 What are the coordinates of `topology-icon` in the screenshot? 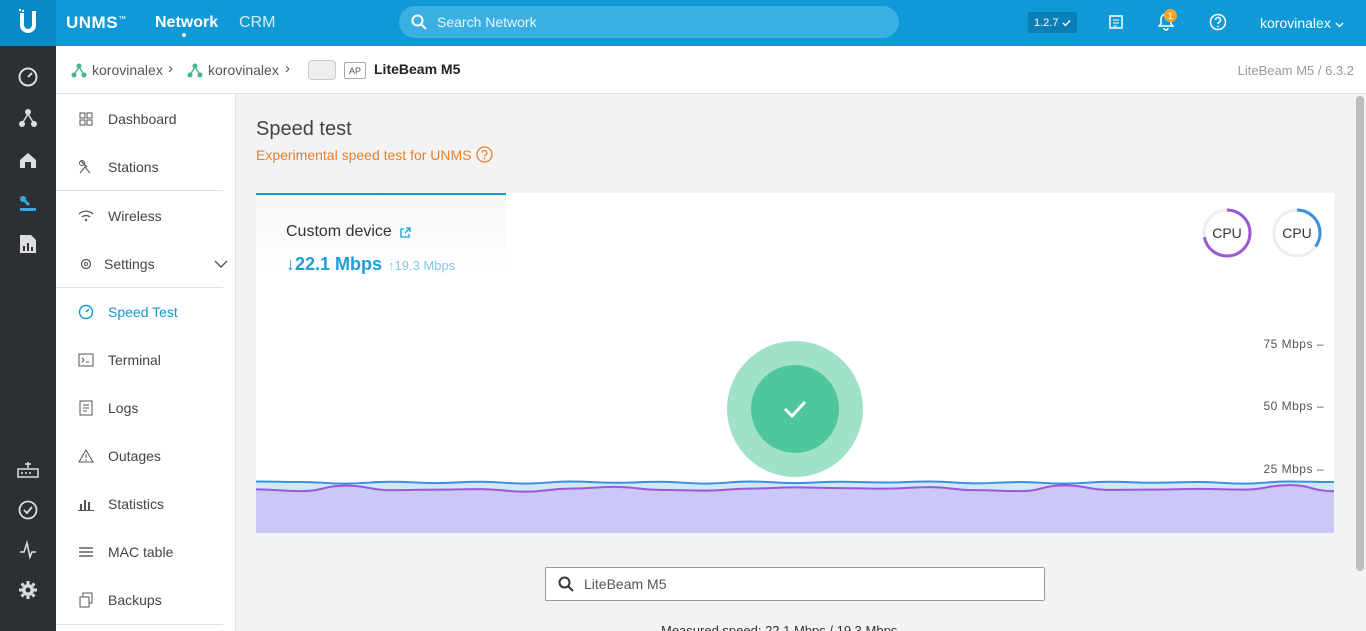 It's located at (28, 118).